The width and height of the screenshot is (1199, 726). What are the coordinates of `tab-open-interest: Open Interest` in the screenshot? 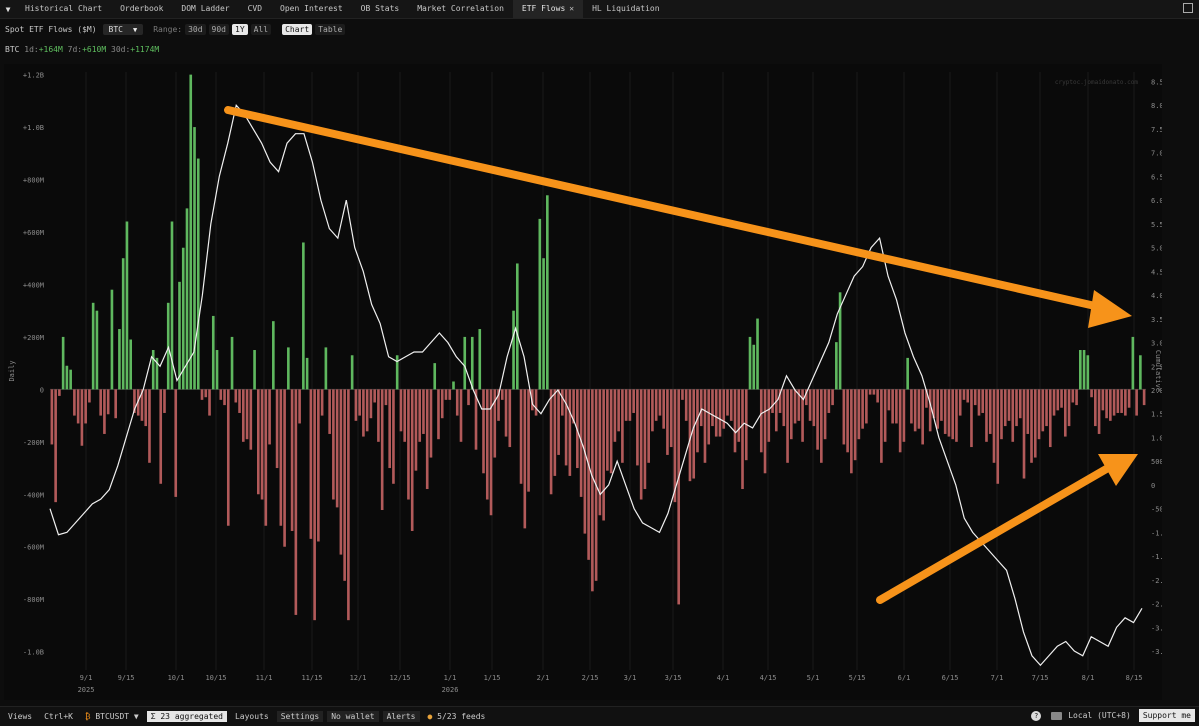 It's located at (311, 9).